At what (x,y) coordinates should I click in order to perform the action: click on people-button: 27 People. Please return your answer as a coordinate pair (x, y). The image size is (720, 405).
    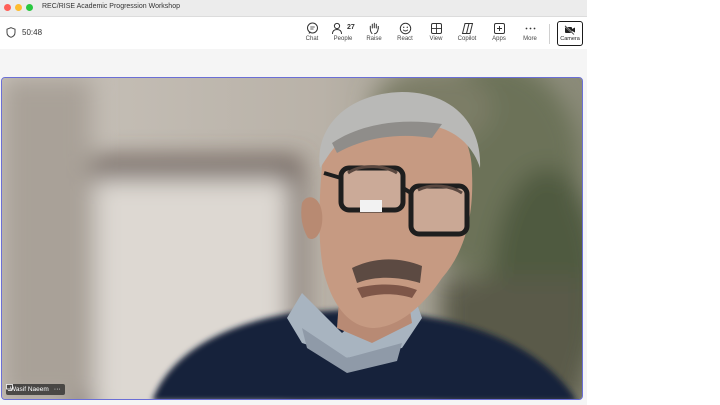
    Looking at the image, I should click on (343, 35).